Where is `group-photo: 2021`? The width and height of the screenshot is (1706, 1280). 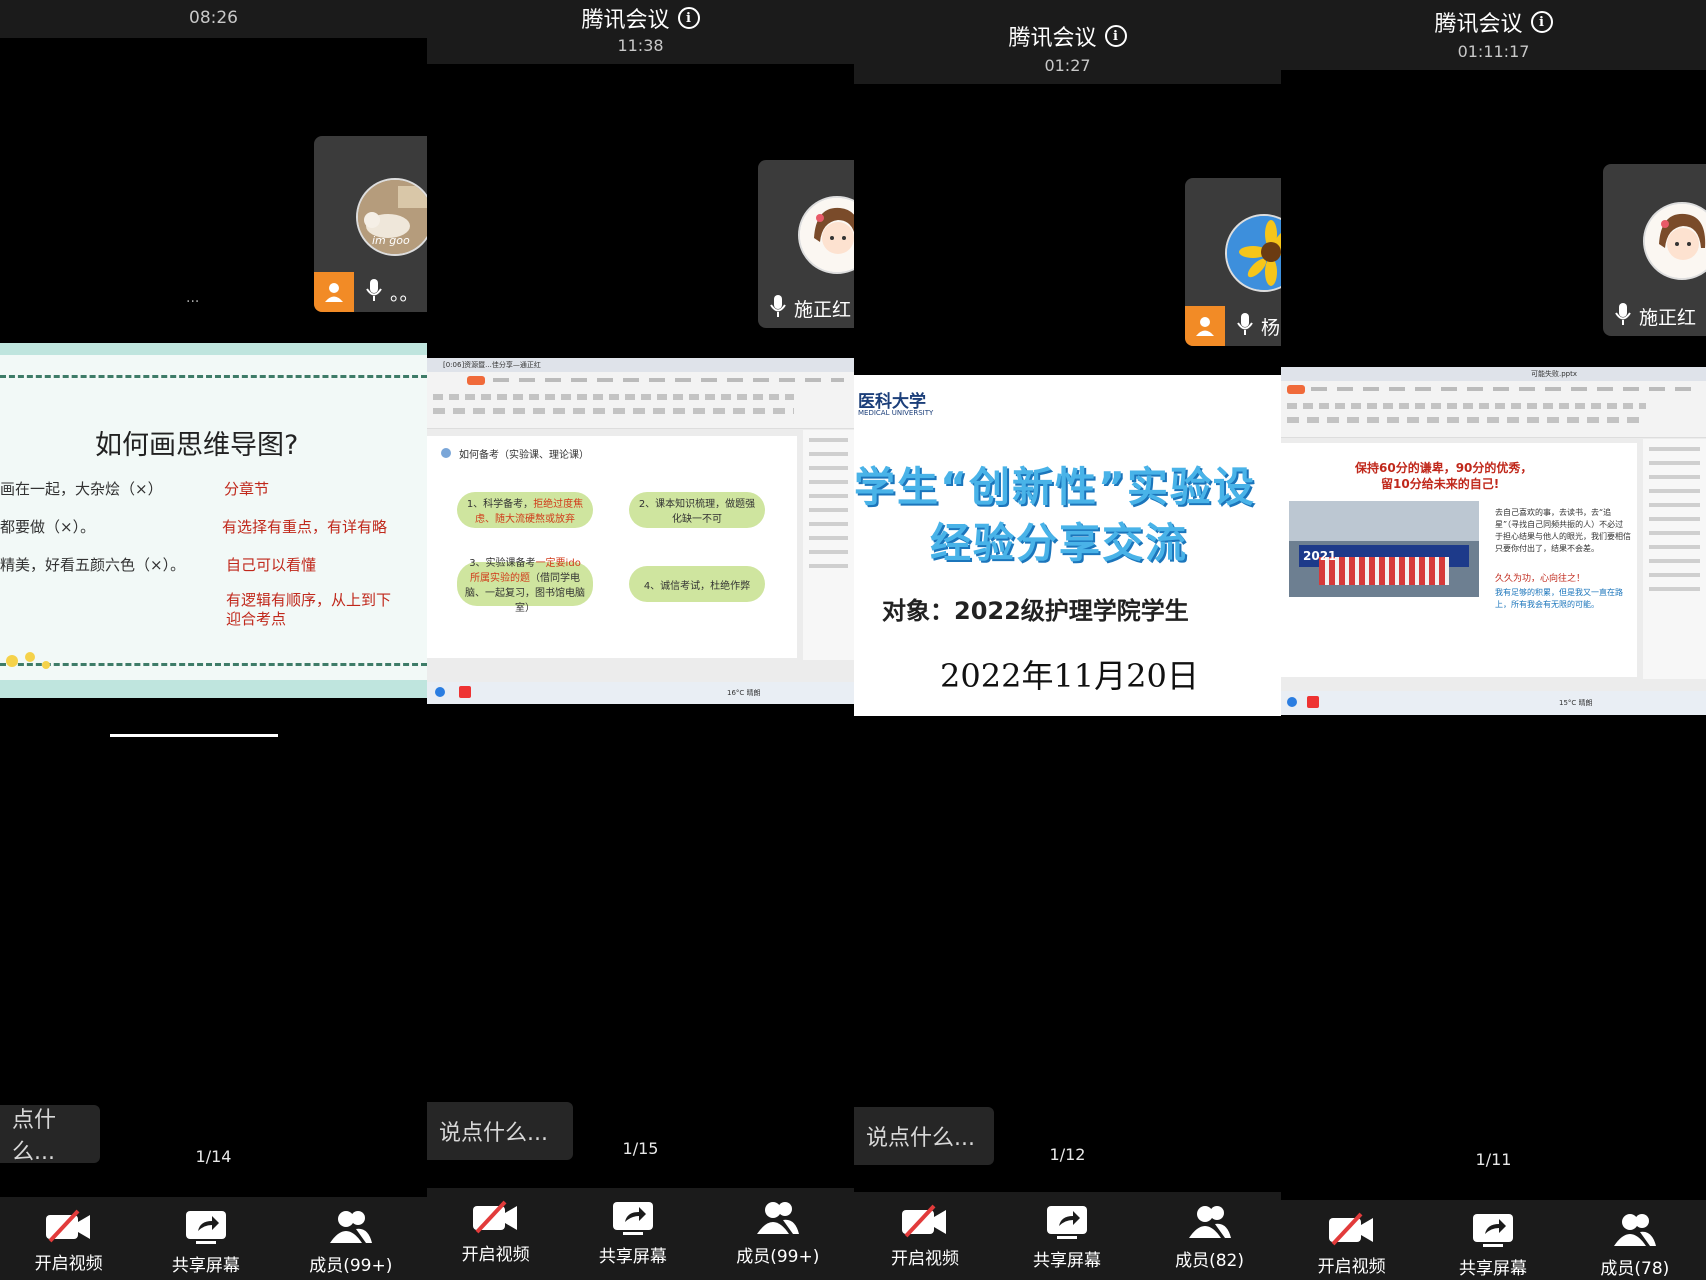 group-photo: 2021 is located at coordinates (1384, 549).